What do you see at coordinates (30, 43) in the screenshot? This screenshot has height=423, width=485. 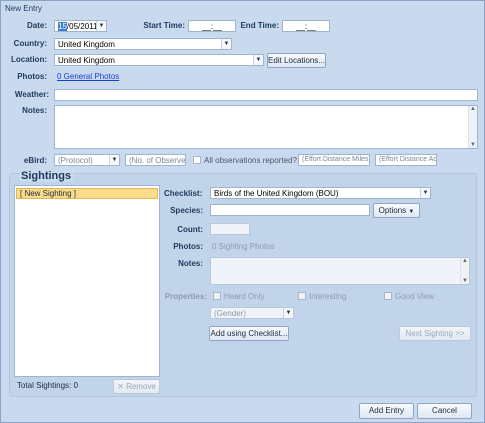 I see `country-label: Country:` at bounding box center [30, 43].